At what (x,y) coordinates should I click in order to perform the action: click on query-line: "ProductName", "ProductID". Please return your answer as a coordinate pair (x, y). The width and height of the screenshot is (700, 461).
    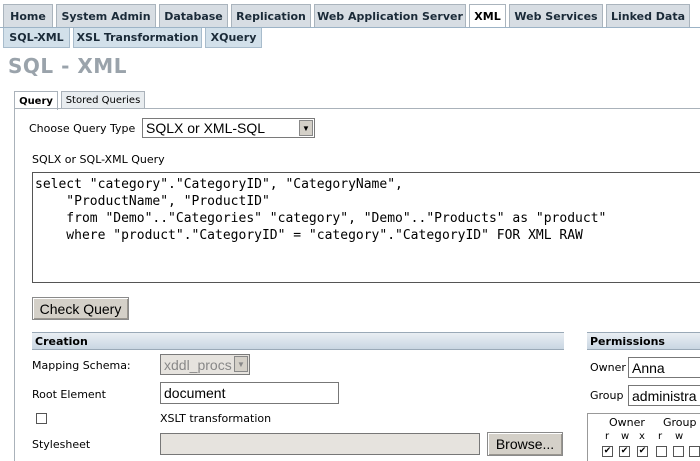
    Looking at the image, I should click on (152, 201).